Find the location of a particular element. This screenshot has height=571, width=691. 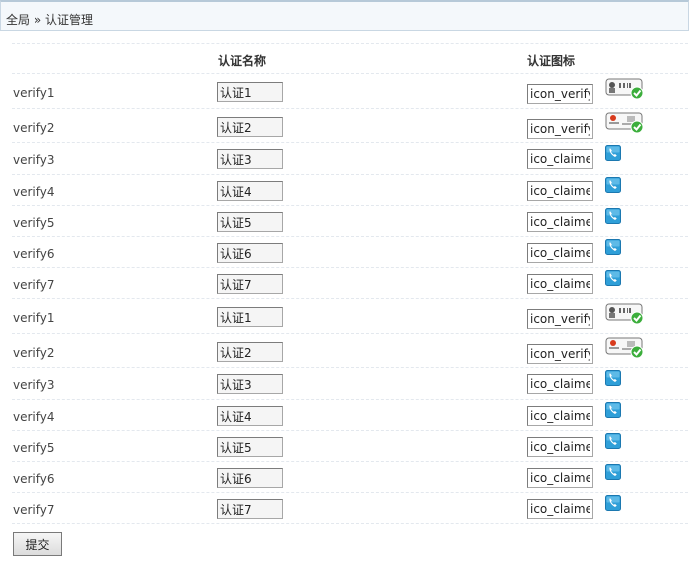

table-header: 认证名称 认证图标 is located at coordinates (350, 58).